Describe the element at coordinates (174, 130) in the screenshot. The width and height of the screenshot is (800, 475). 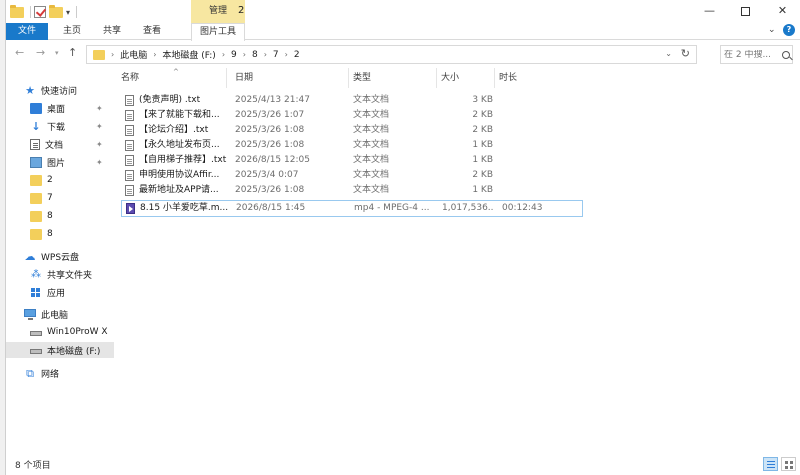
I see `file-name: 【论坛介绍】.txt` at that location.